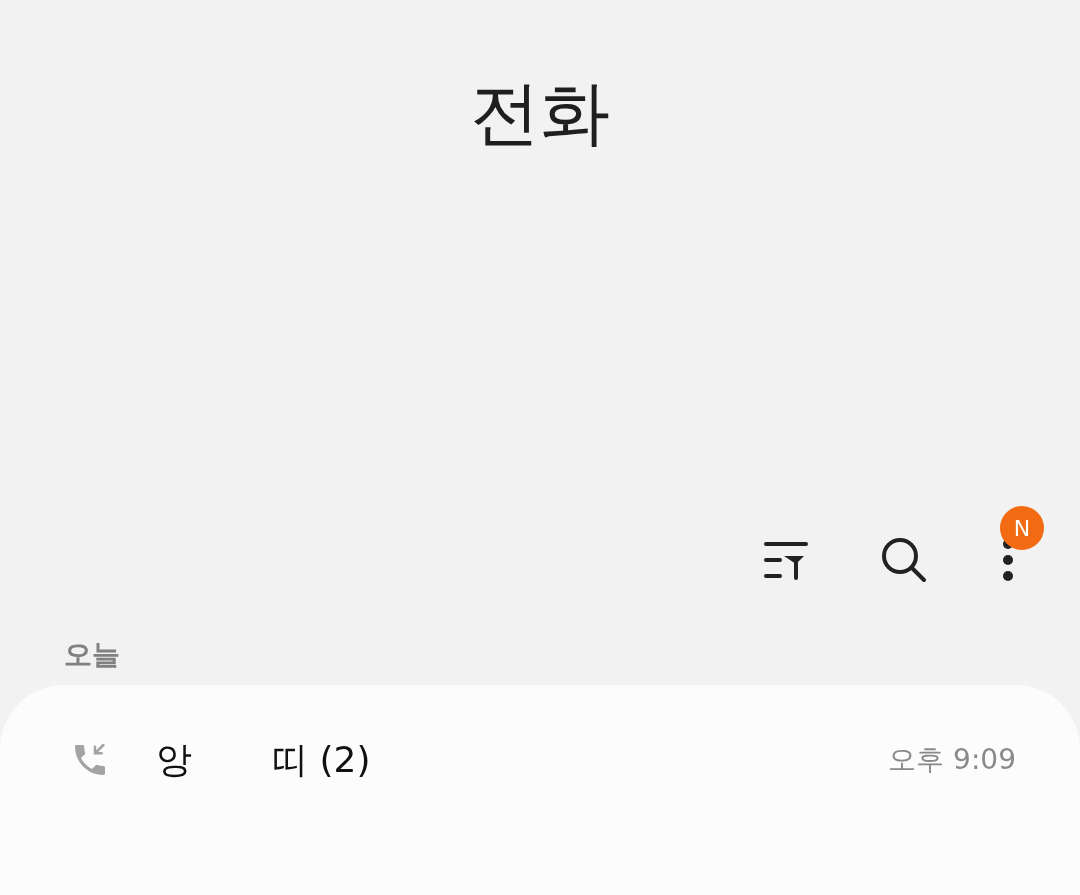 This screenshot has height=895, width=1080. What do you see at coordinates (92, 655) in the screenshot?
I see `section-label: 오늘` at bounding box center [92, 655].